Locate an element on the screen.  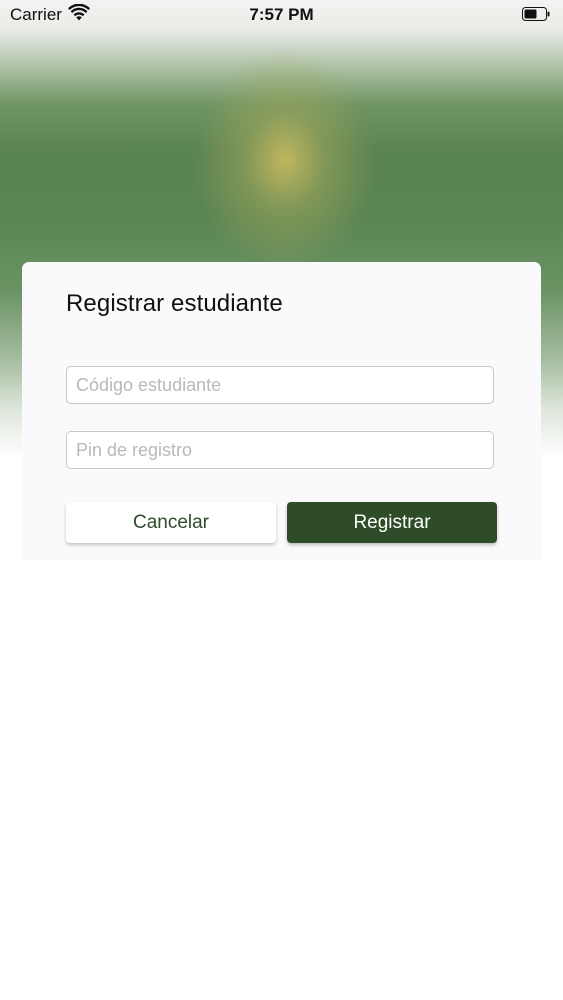
clock: 7:57 PM is located at coordinates (281, 14).